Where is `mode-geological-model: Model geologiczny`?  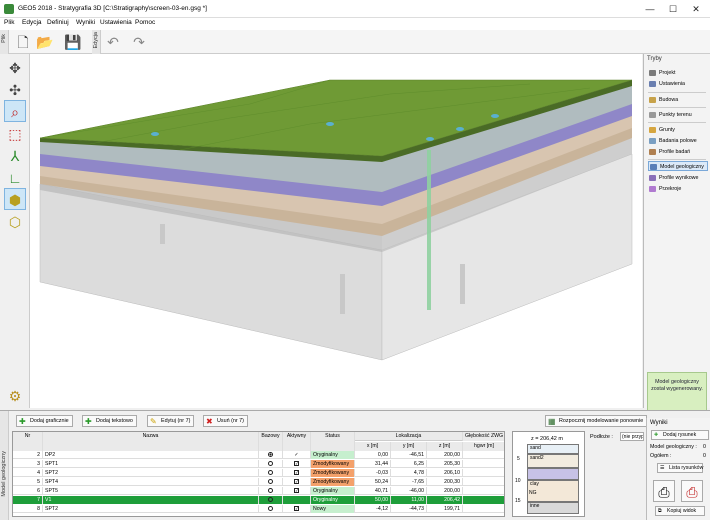
mode-geological-model: Model geologiczny is located at coordinates (678, 166).